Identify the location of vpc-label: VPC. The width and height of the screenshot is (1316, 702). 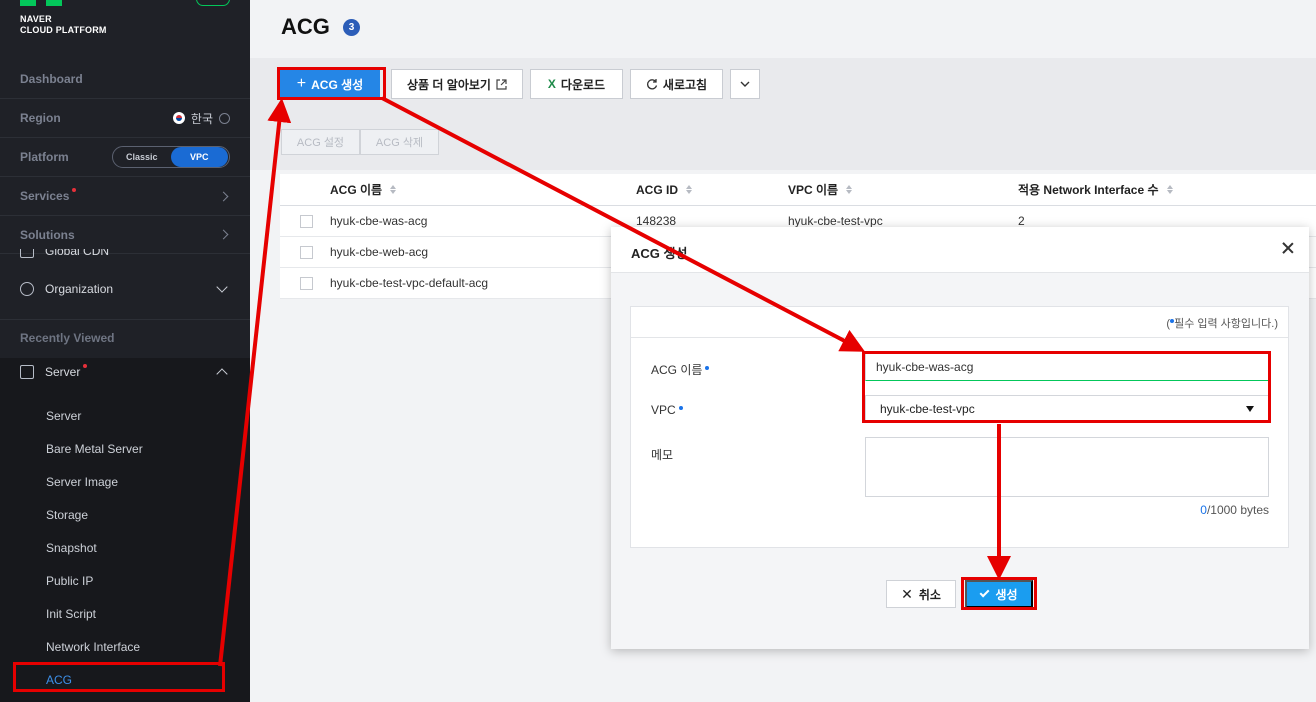
(667, 410).